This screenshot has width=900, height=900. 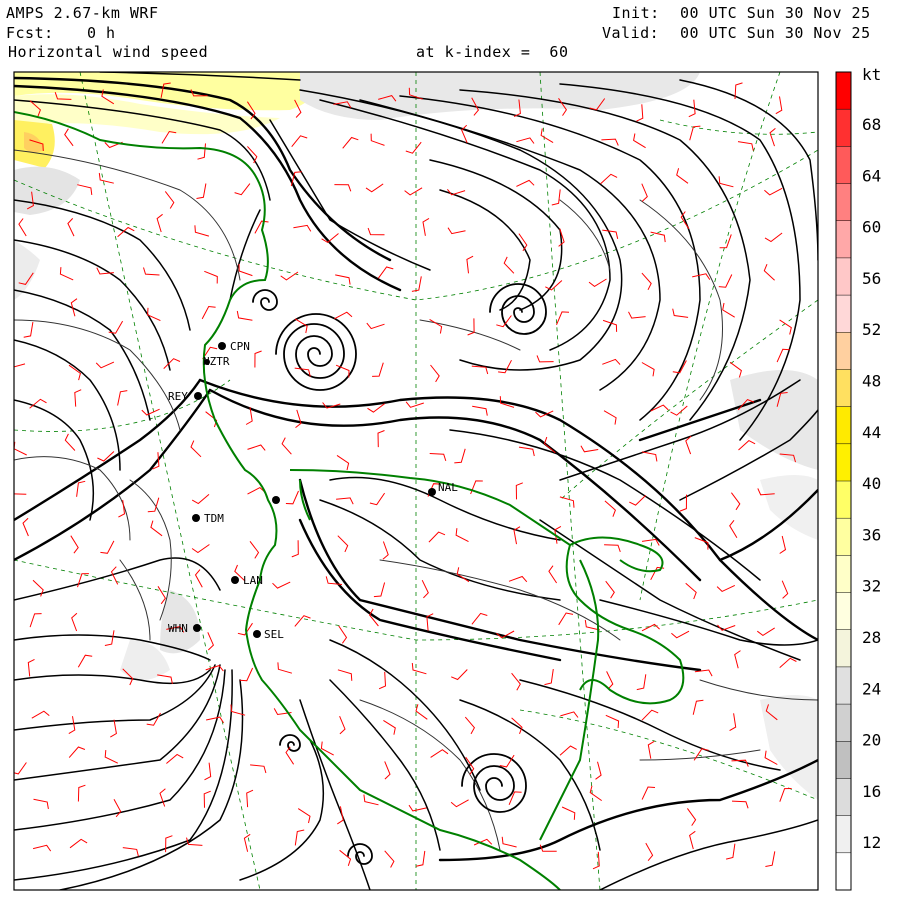 I want to click on colorbar-label: 16, so click(x=871, y=791).